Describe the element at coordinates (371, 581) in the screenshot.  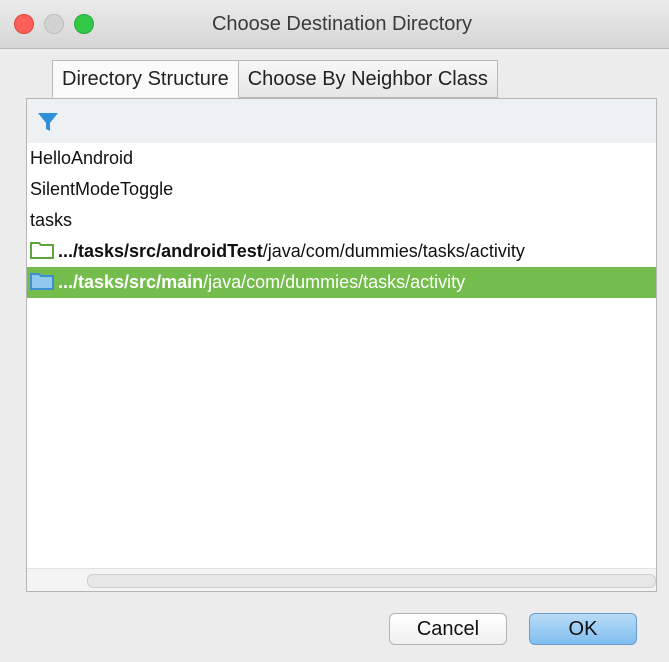
I see `scrollbar-thumb` at that location.